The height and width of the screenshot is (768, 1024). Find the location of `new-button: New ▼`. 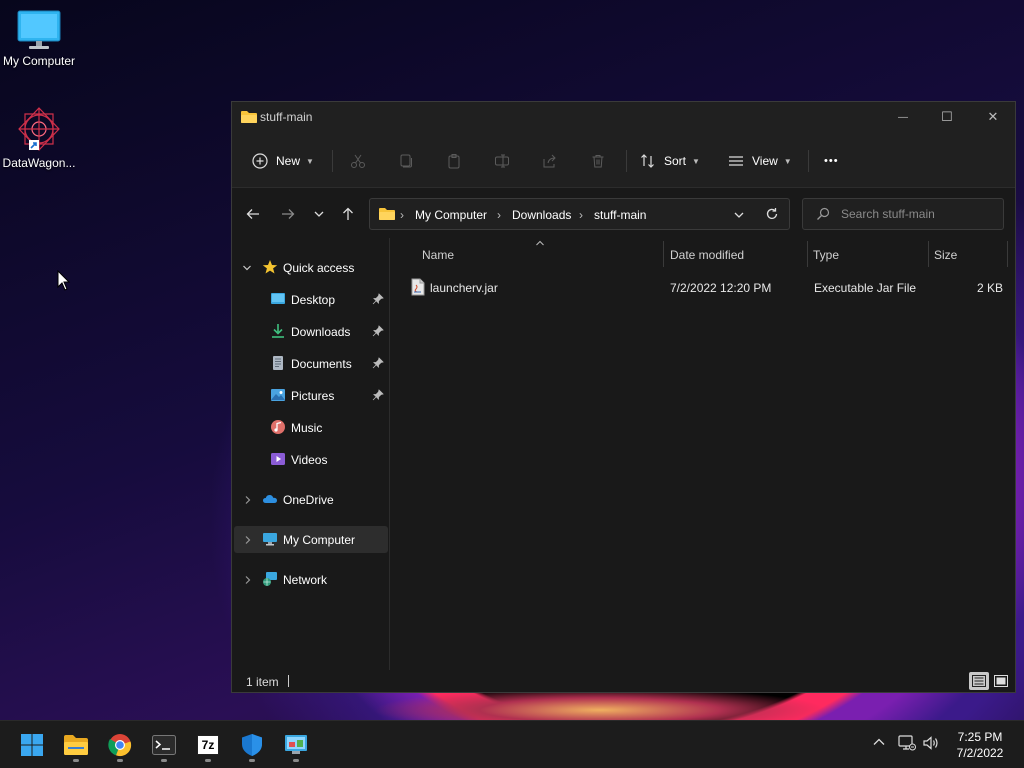

new-button: New ▼ is located at coordinates (283, 161).